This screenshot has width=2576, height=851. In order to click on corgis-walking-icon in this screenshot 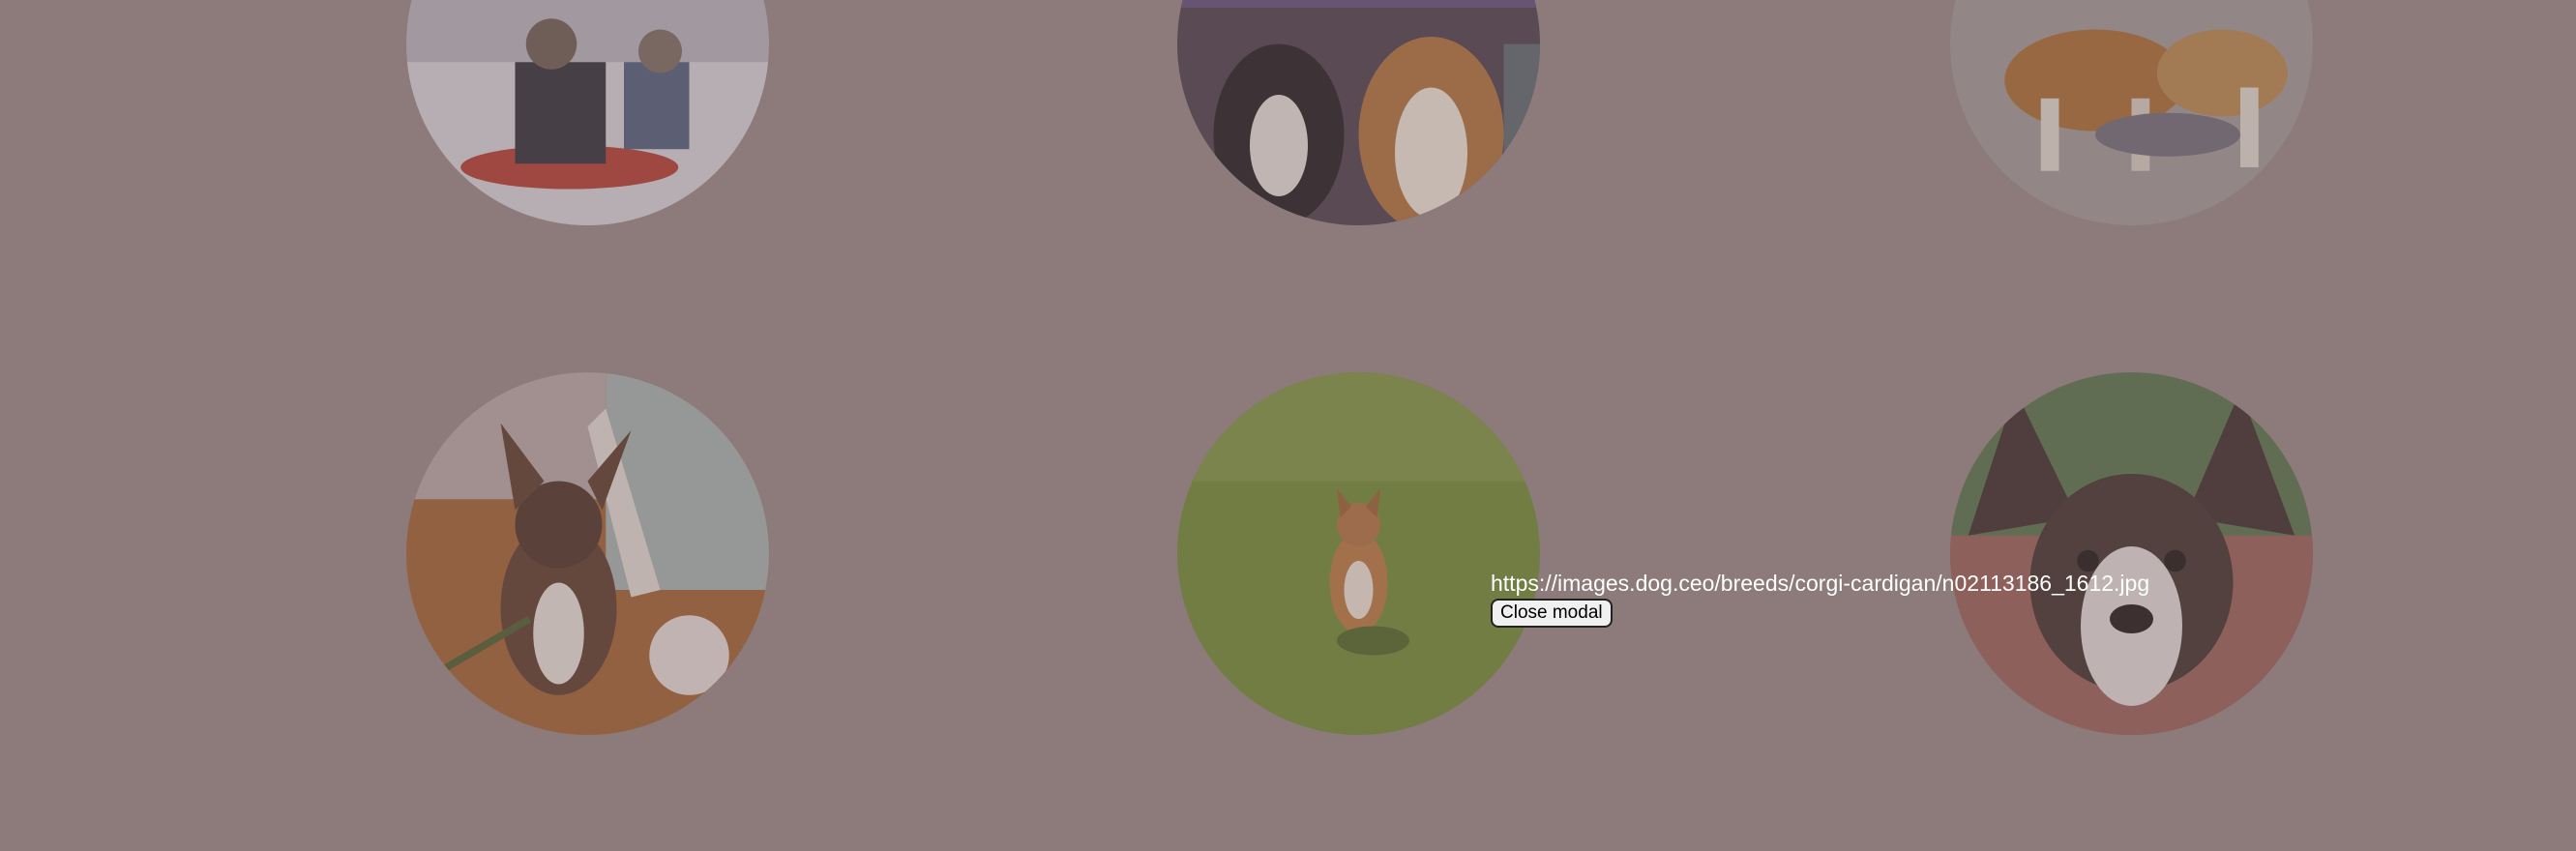, I will do `click(2131, 112)`.